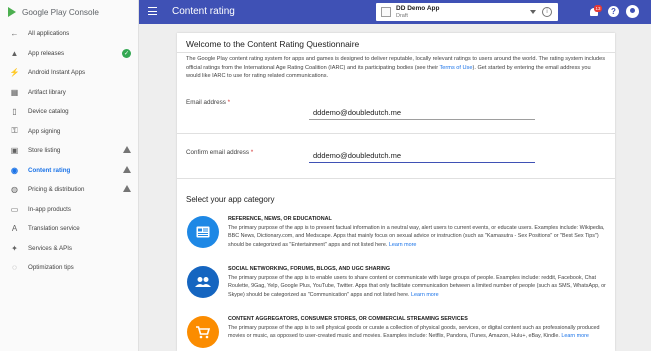 The width and height of the screenshot is (651, 351). What do you see at coordinates (14, 53) in the screenshot?
I see `rocket-icon: ▲` at bounding box center [14, 53].